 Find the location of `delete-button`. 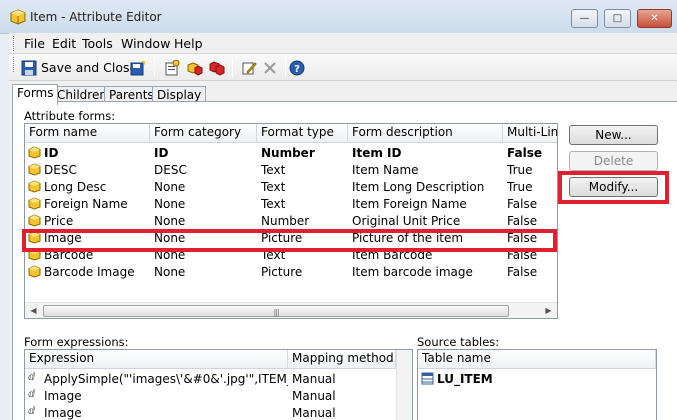

delete-button is located at coordinates (270, 67).